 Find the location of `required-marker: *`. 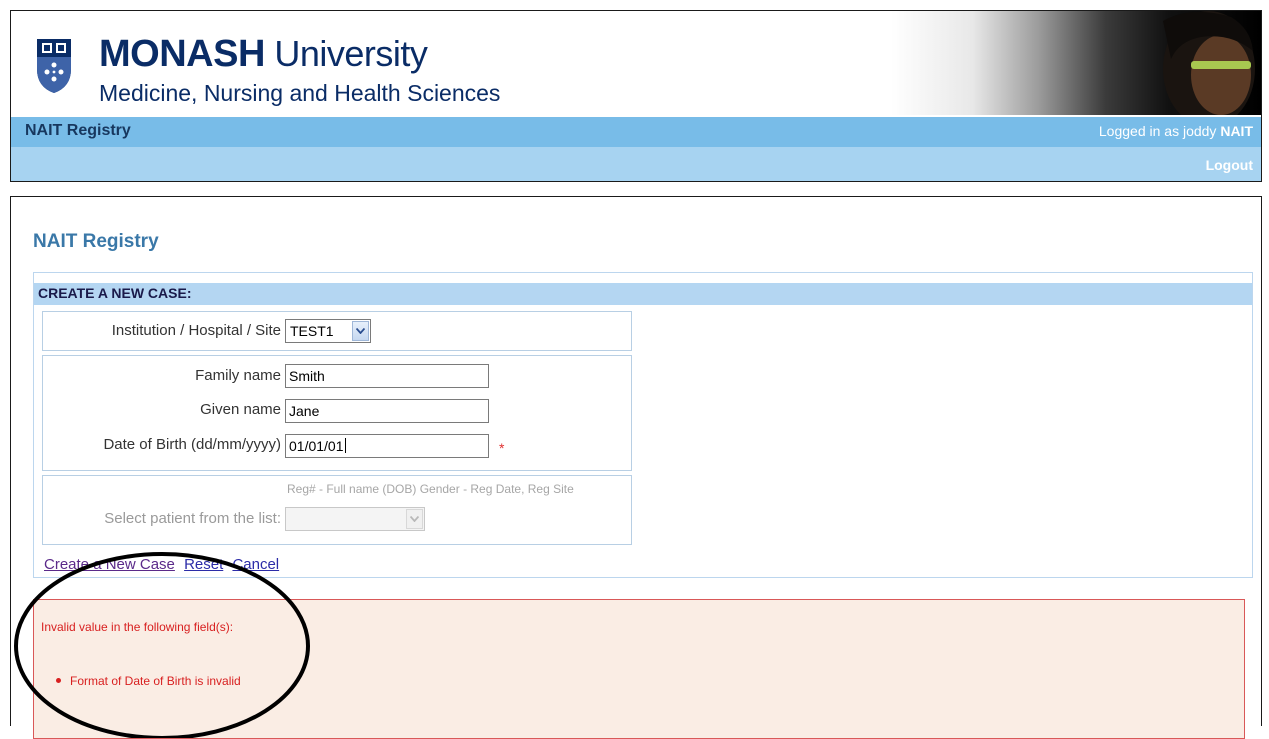

required-marker: * is located at coordinates (502, 448).